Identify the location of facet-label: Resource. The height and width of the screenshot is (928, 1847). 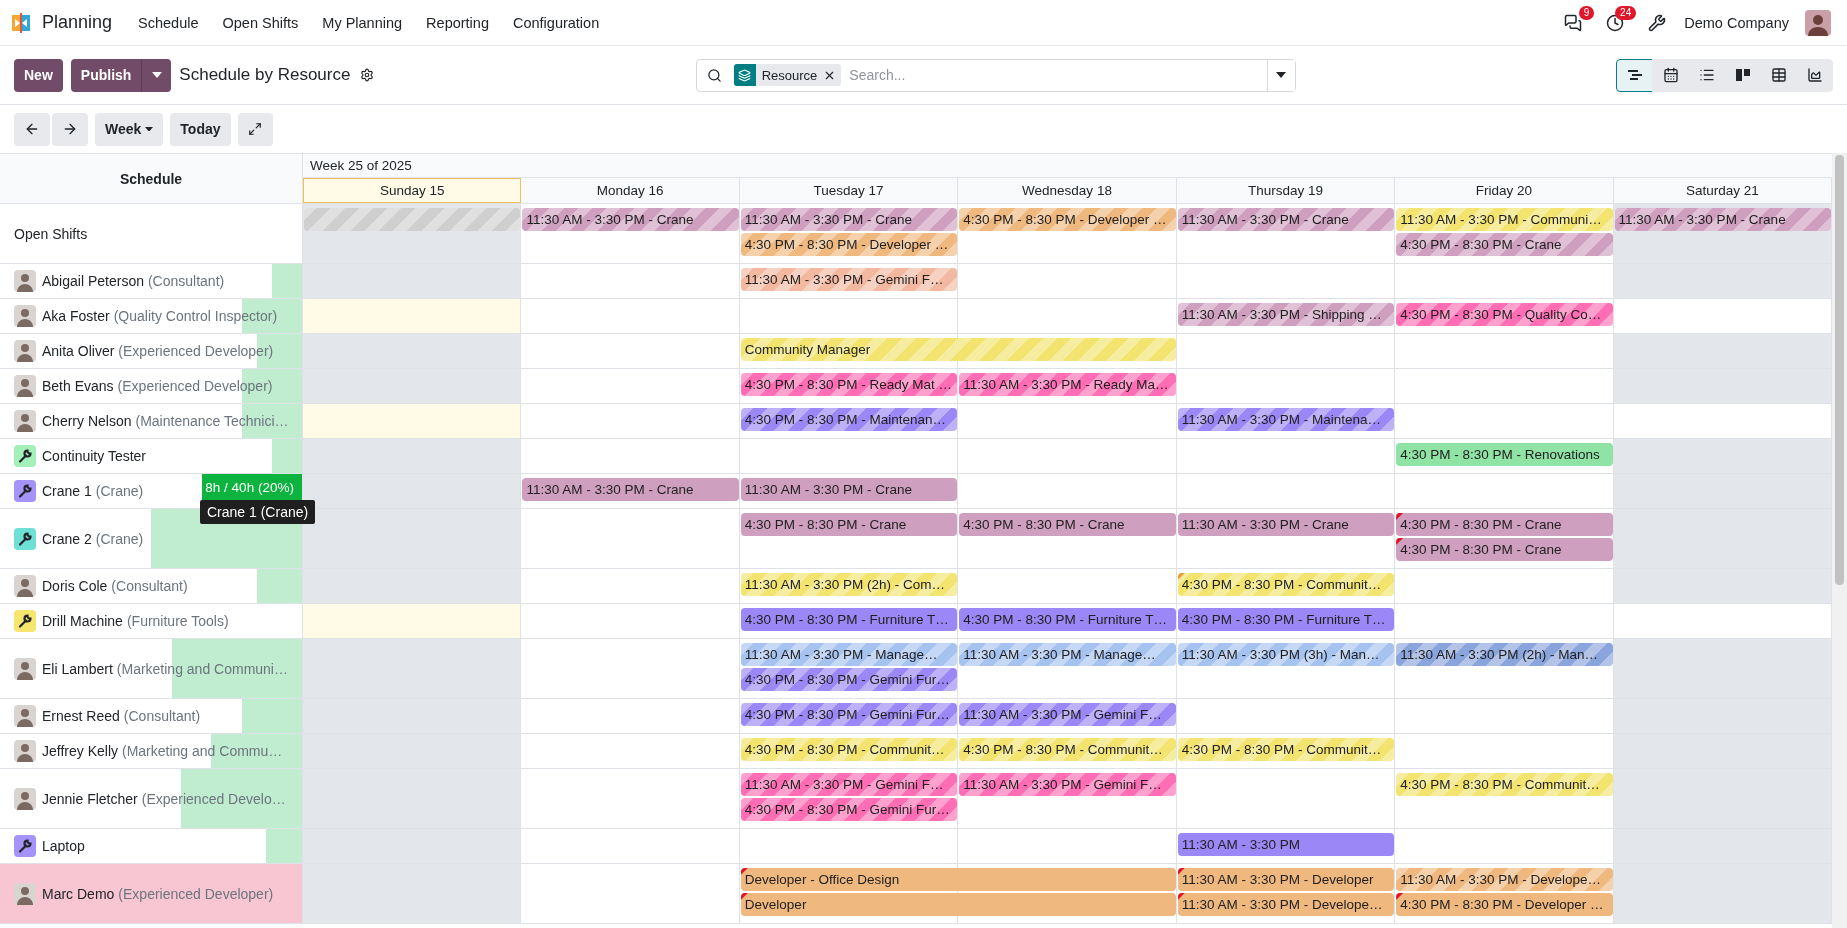
(789, 75).